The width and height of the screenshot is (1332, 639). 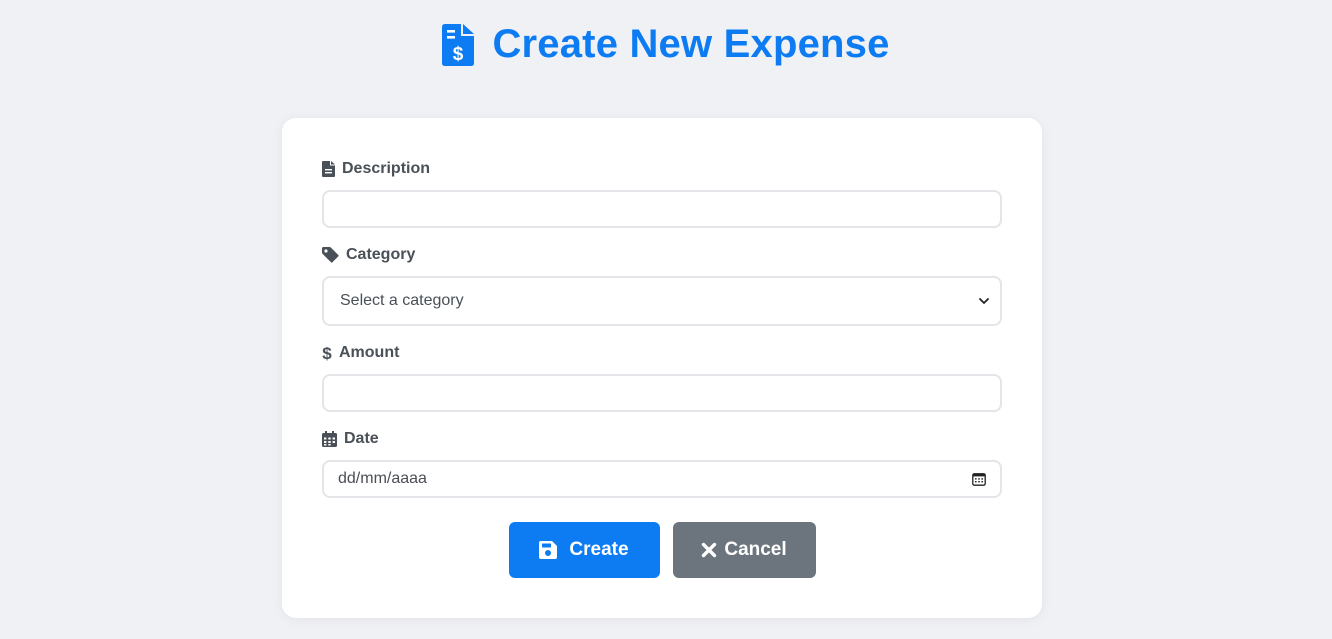 I want to click on date-label-text: Date, so click(x=361, y=438).